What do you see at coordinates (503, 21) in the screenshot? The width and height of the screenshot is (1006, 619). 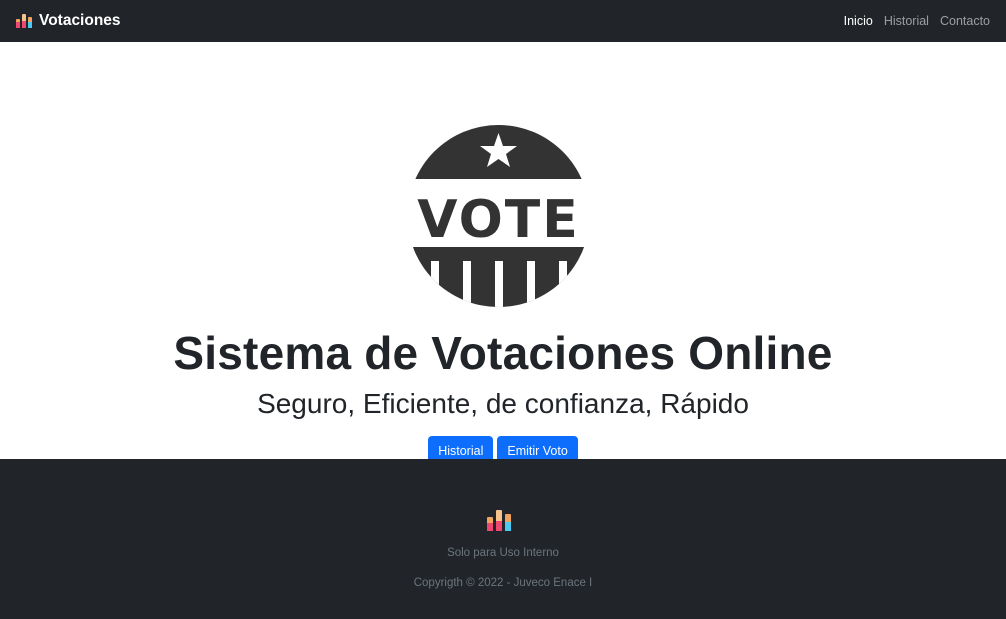 I see `top-navbar: Votaciones Inicio Historial Contacto` at bounding box center [503, 21].